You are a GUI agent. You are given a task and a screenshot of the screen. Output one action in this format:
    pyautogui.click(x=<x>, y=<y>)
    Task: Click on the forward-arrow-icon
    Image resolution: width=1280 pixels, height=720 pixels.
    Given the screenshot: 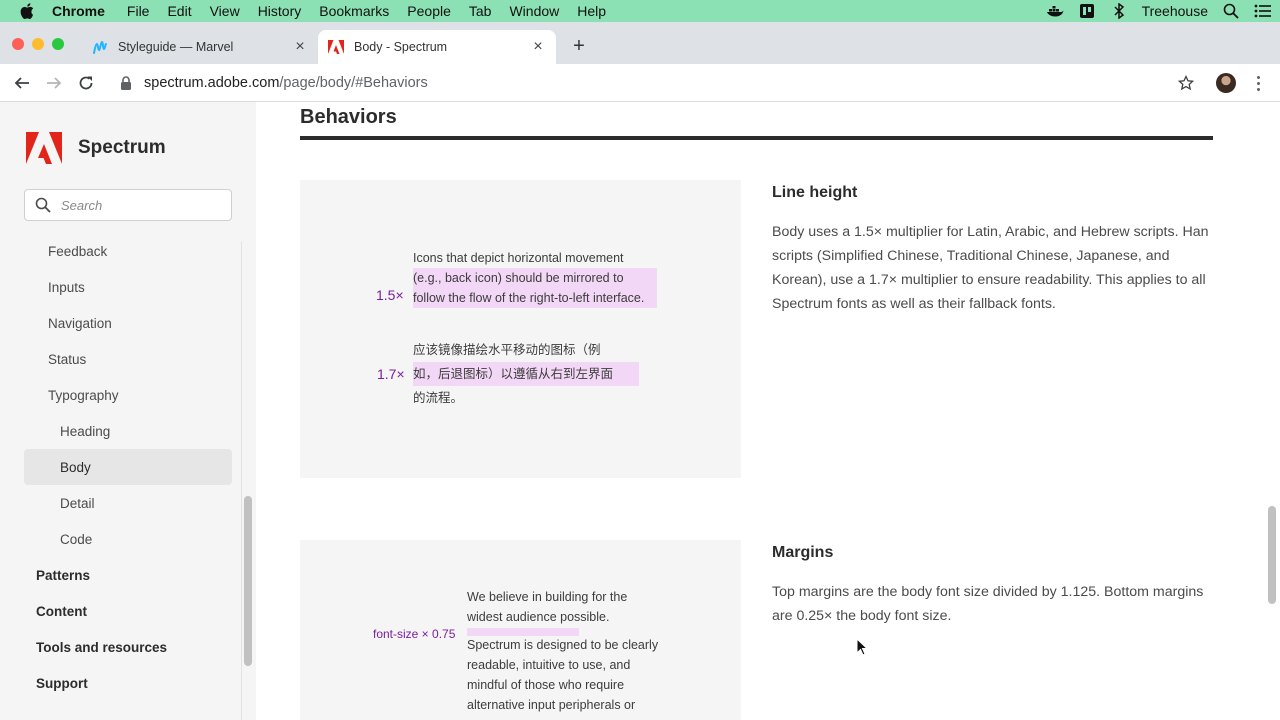 What is the action you would take?
    pyautogui.click(x=54, y=83)
    